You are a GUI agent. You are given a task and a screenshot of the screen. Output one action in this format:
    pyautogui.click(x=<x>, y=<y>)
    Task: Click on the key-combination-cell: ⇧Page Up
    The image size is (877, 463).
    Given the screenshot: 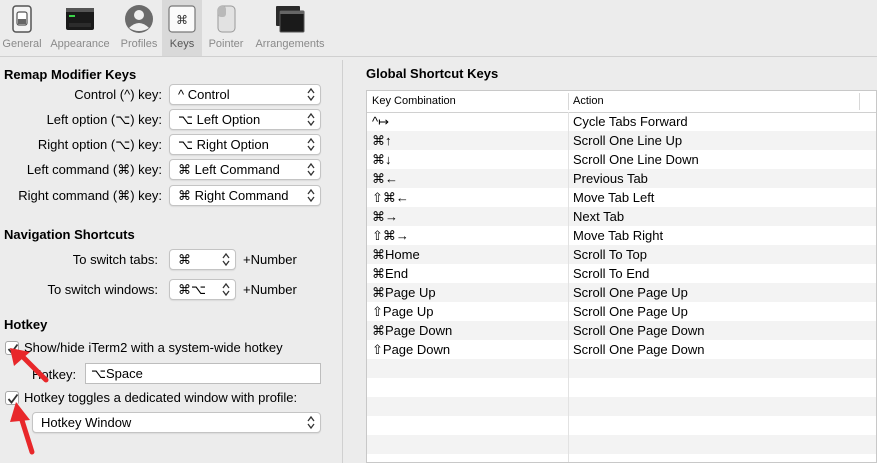 What is the action you would take?
    pyautogui.click(x=403, y=311)
    